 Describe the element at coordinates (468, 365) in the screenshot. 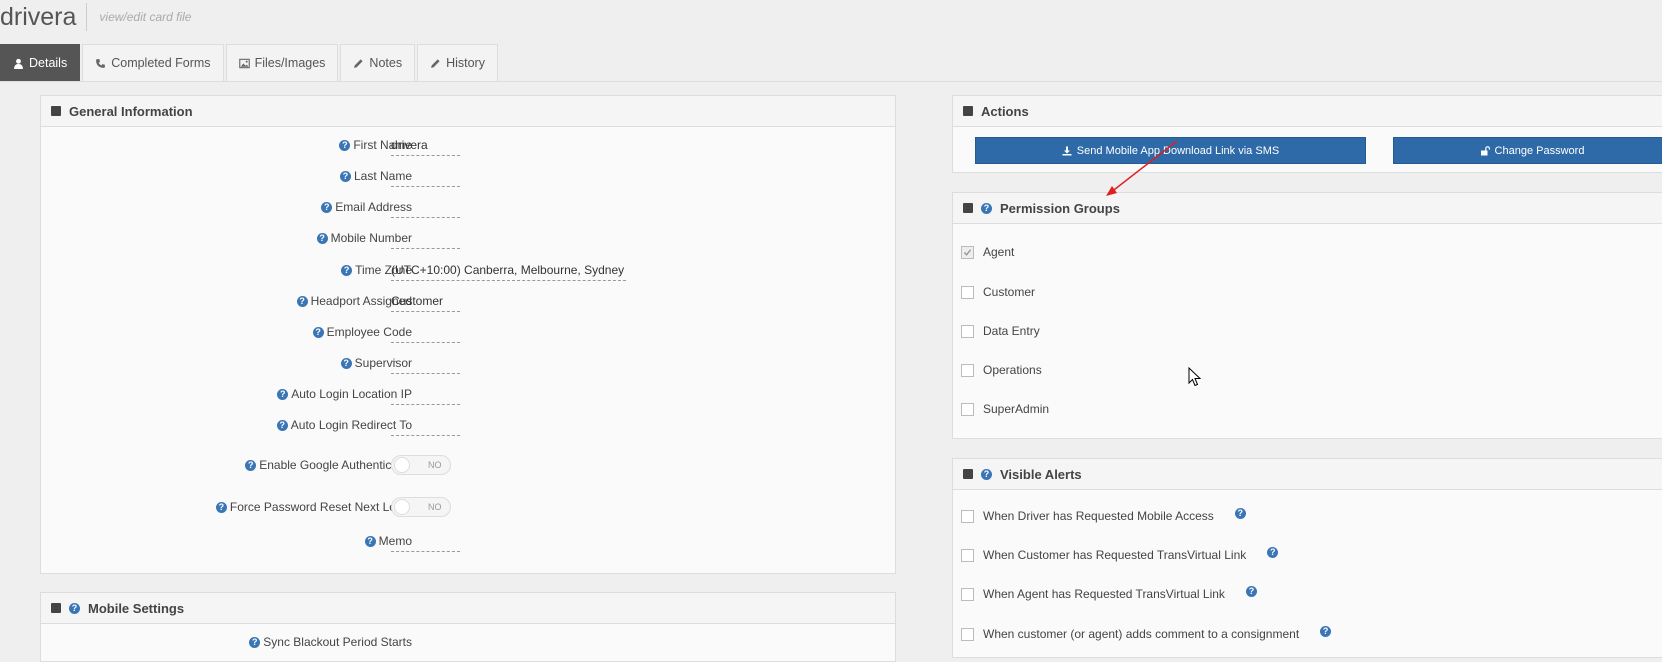

I see `field-supervisor: ? Supervisor --` at that location.